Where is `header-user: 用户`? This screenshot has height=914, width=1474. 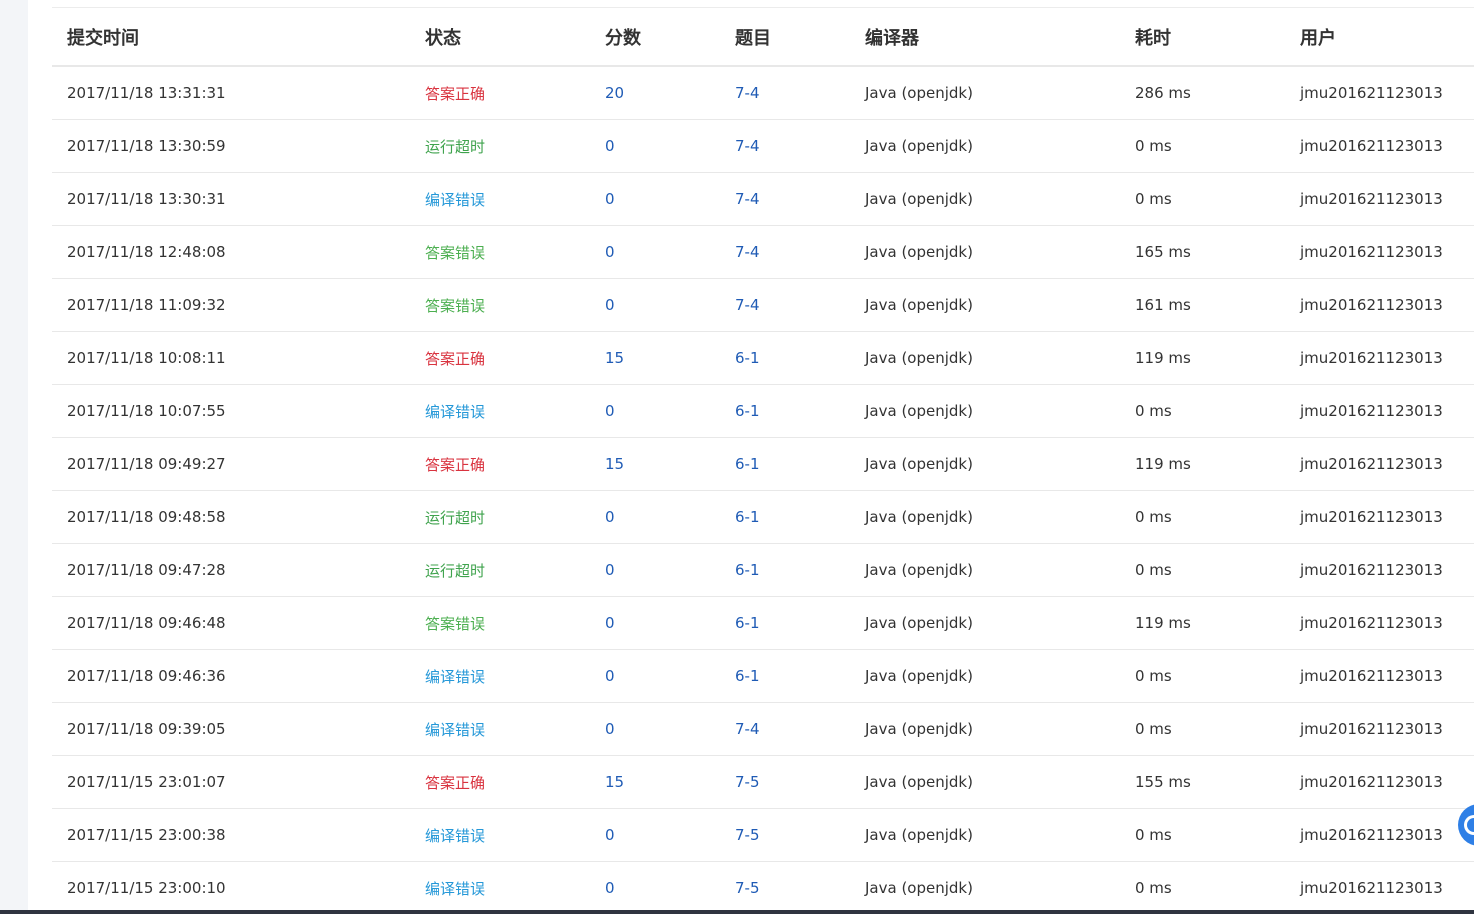 header-user: 用户 is located at coordinates (1379, 37).